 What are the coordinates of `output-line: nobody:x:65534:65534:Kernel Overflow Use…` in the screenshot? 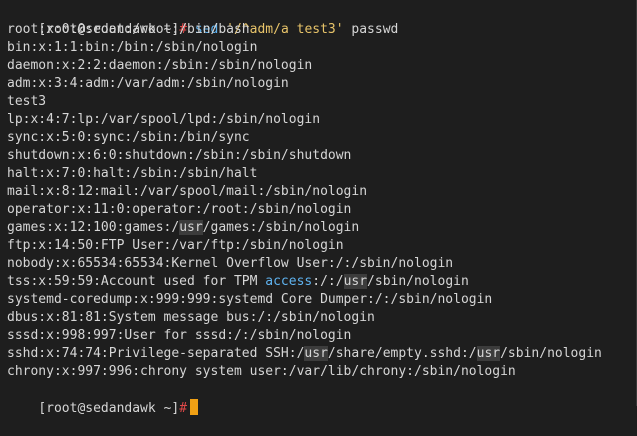 It's located at (230, 263).